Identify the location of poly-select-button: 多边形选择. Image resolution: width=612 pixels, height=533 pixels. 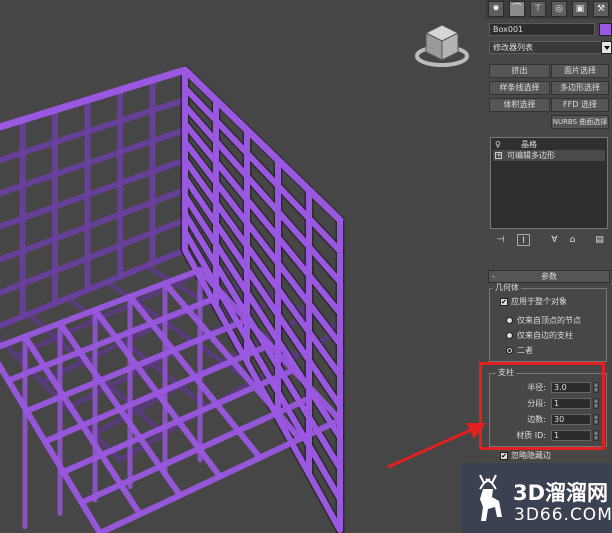
(580, 88).